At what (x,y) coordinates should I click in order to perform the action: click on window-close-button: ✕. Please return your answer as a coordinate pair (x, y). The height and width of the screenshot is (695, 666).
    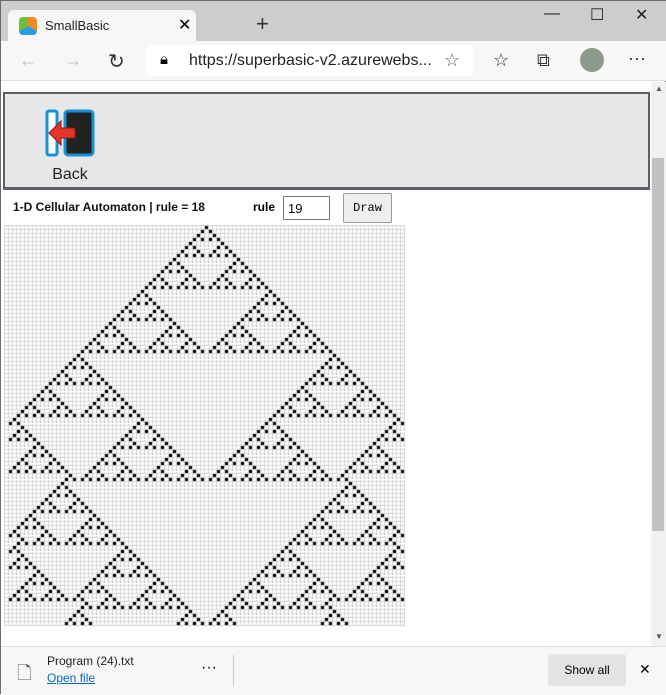
    Looking at the image, I should click on (641, 15).